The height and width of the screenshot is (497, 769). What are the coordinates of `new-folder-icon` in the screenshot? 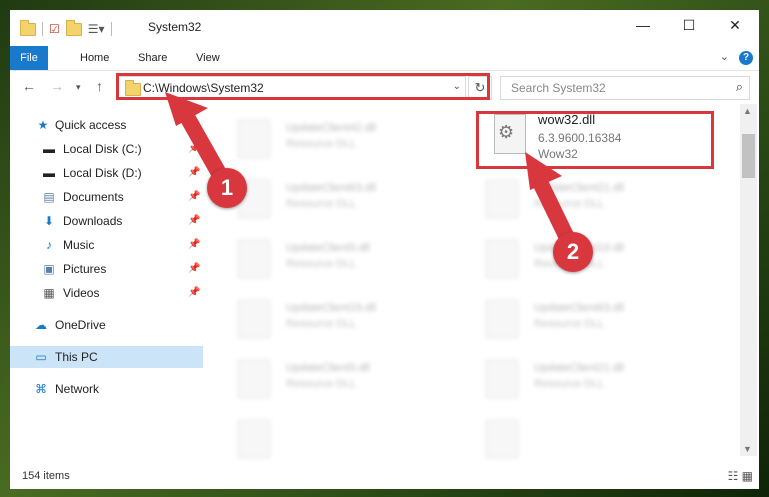 It's located at (73, 27).